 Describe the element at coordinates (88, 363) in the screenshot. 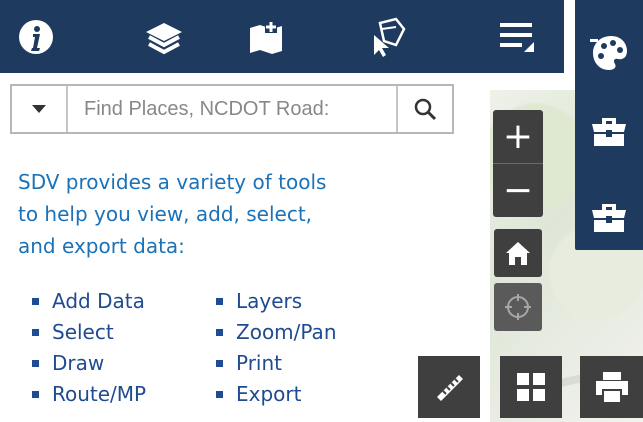

I see `list-item: Draw` at that location.